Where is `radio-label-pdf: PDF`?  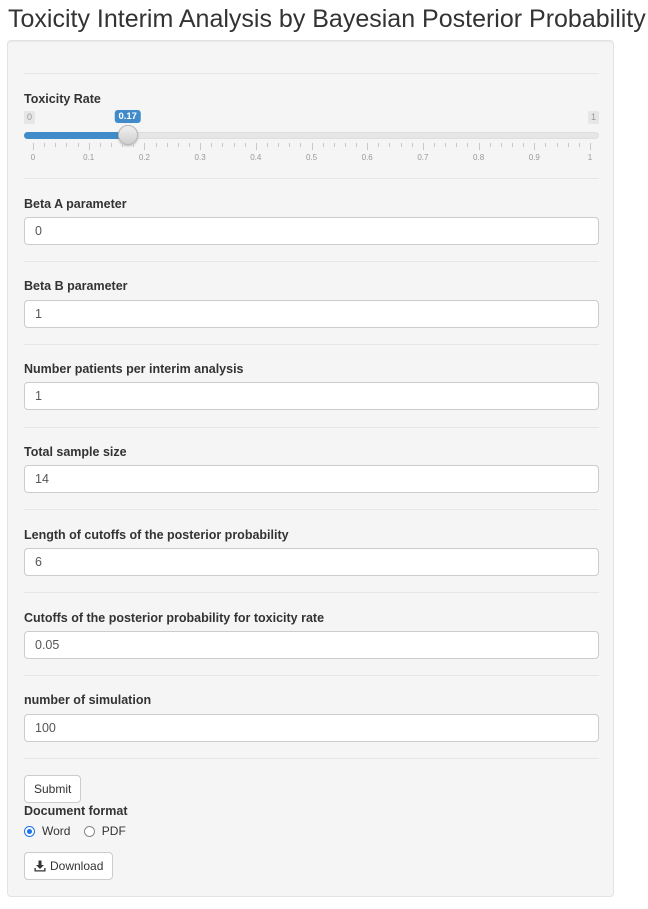 radio-label-pdf: PDF is located at coordinates (113, 831).